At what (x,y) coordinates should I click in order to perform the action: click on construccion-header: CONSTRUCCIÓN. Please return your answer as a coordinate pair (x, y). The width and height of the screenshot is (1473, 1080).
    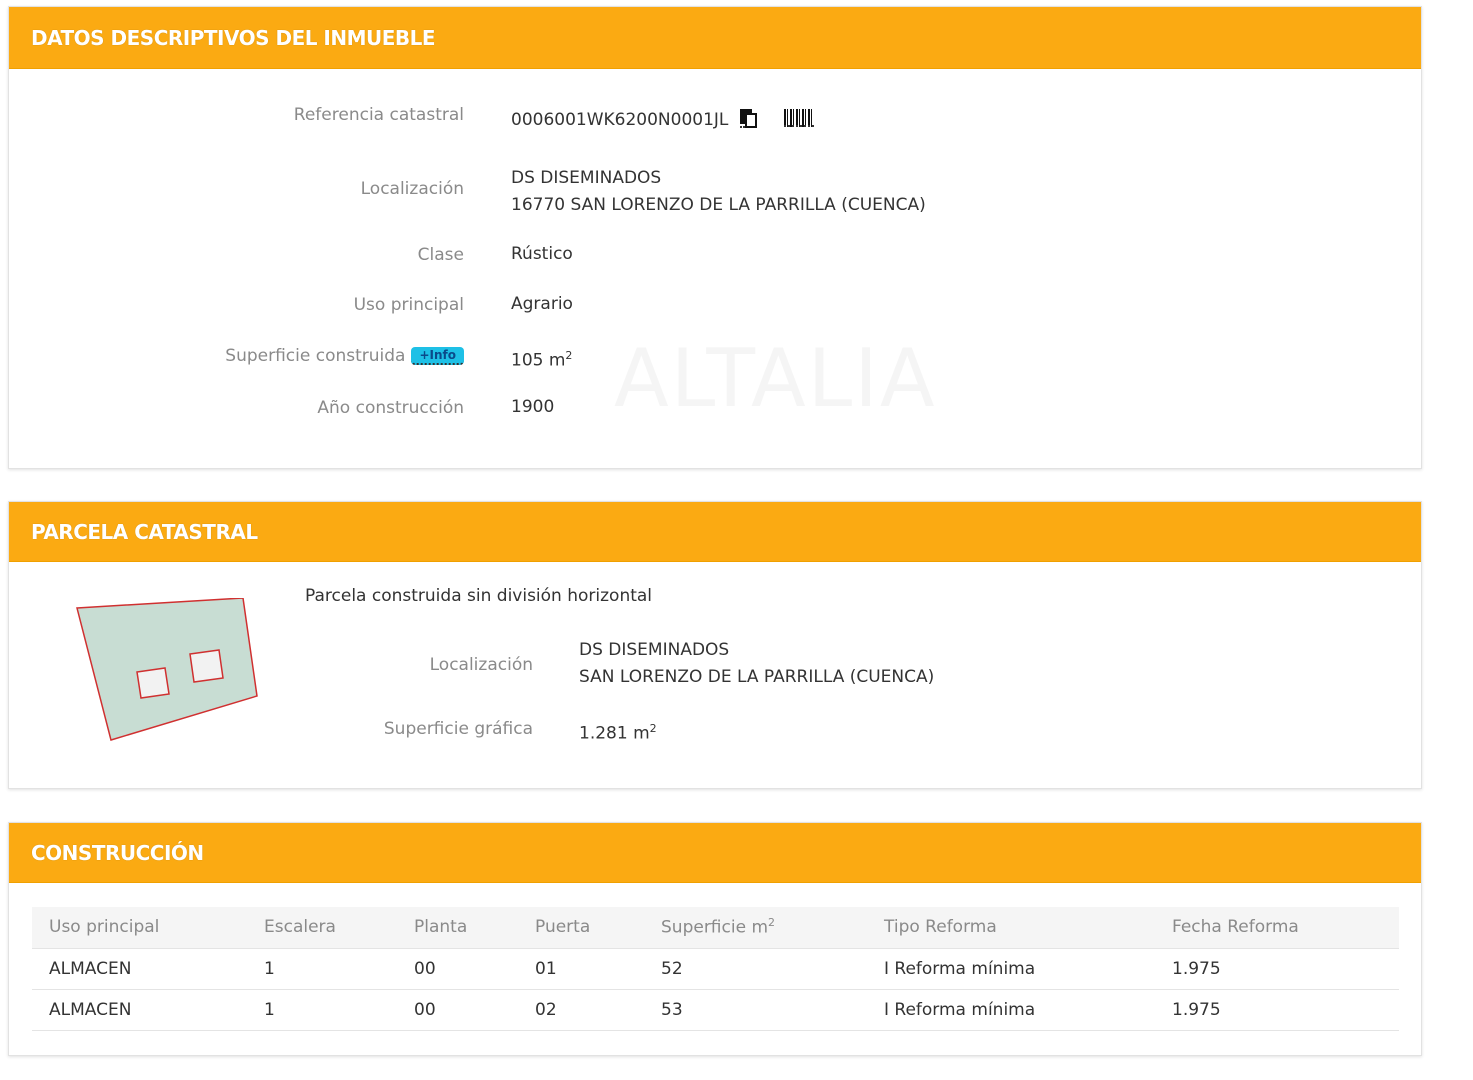
    Looking at the image, I should click on (715, 853).